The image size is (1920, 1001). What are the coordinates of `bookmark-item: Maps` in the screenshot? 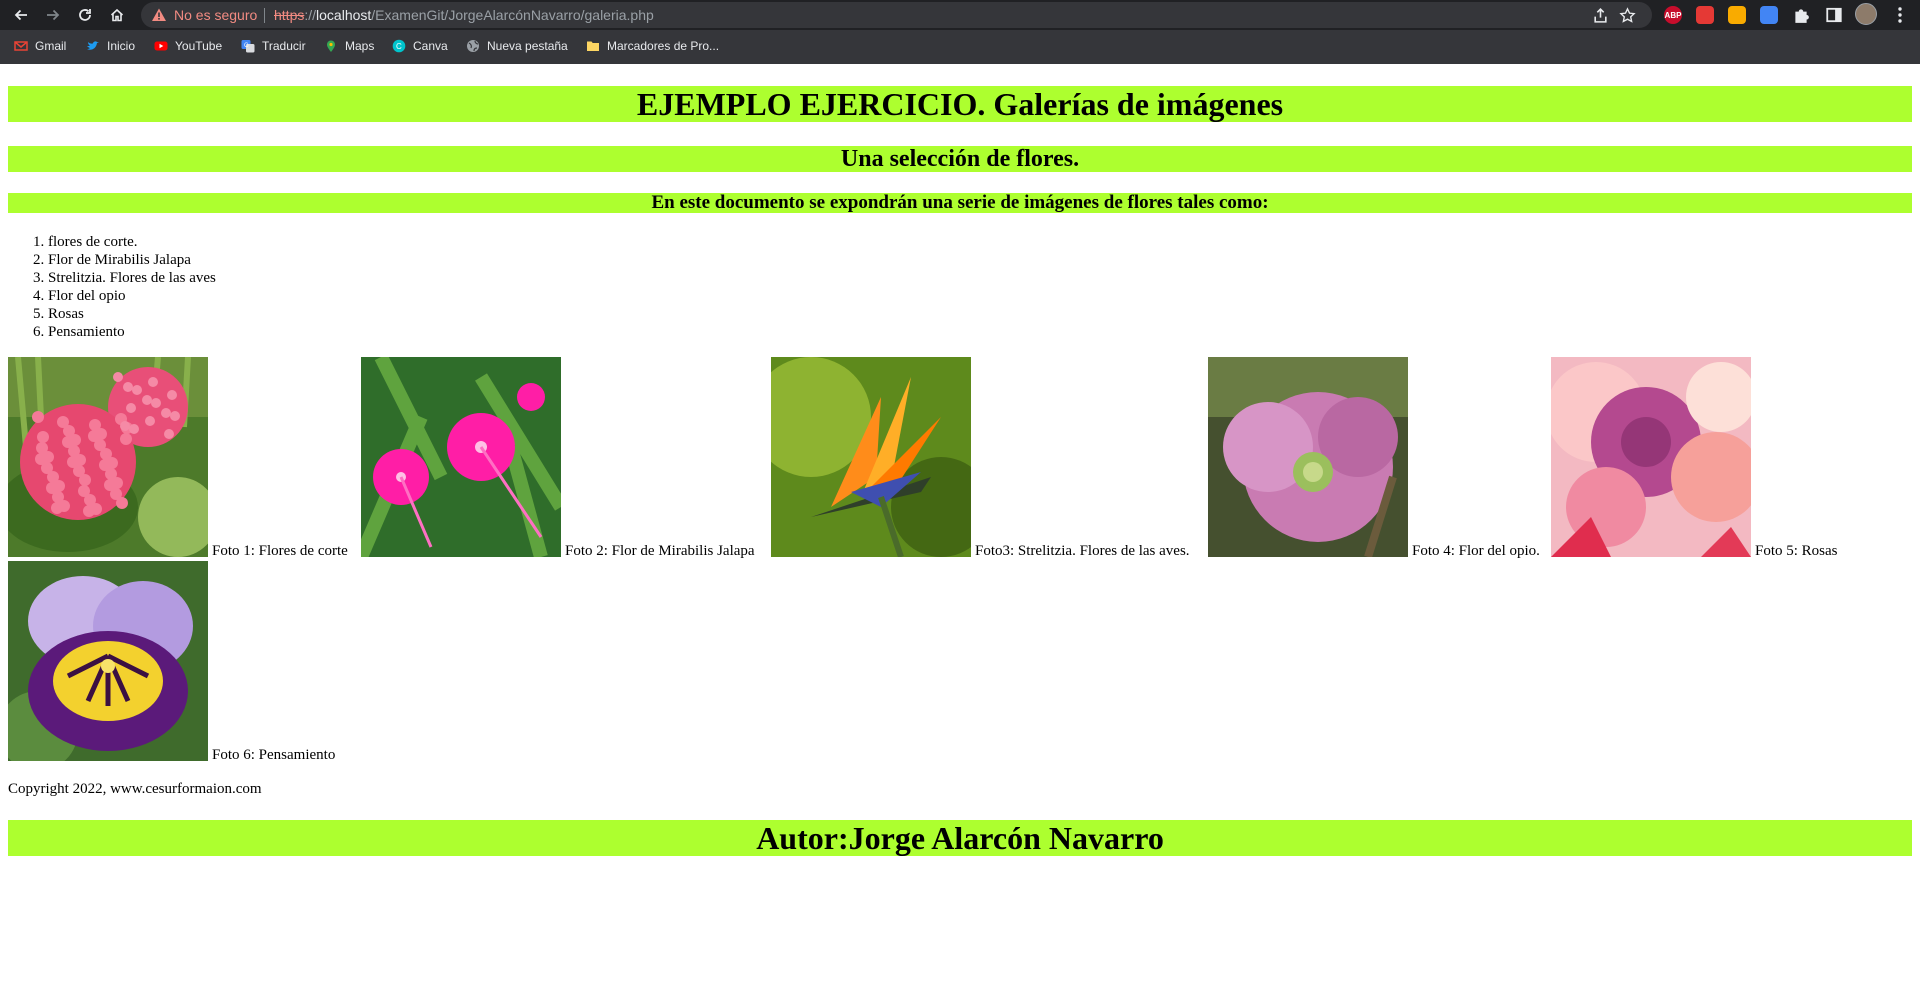 It's located at (349, 46).